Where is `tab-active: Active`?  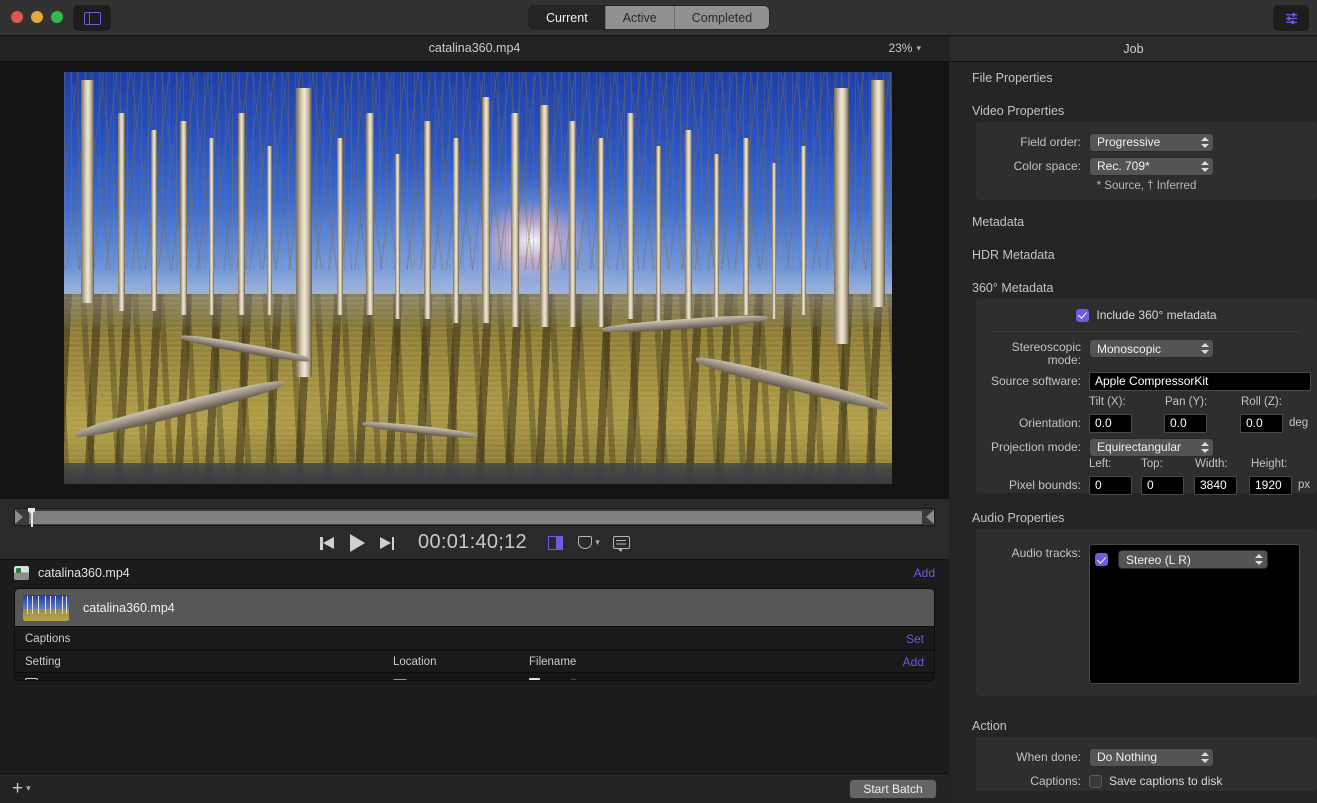
tab-active: Active is located at coordinates (640, 17).